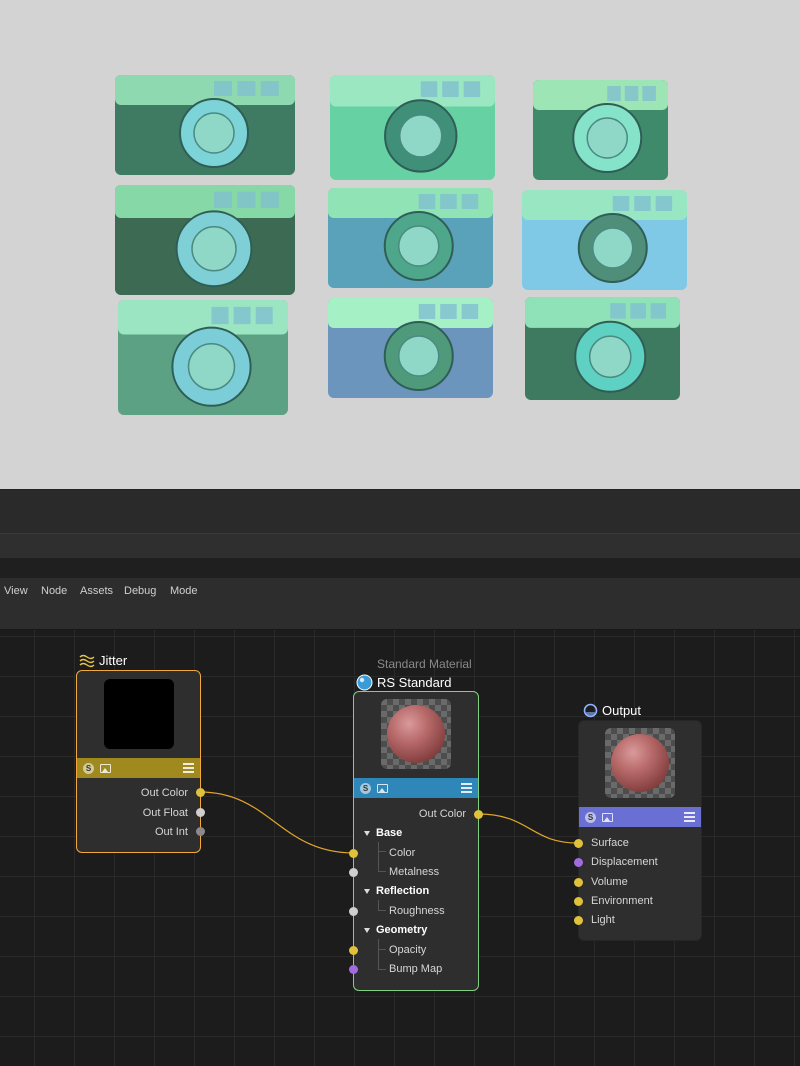  I want to click on material-sphere, so click(416, 734).